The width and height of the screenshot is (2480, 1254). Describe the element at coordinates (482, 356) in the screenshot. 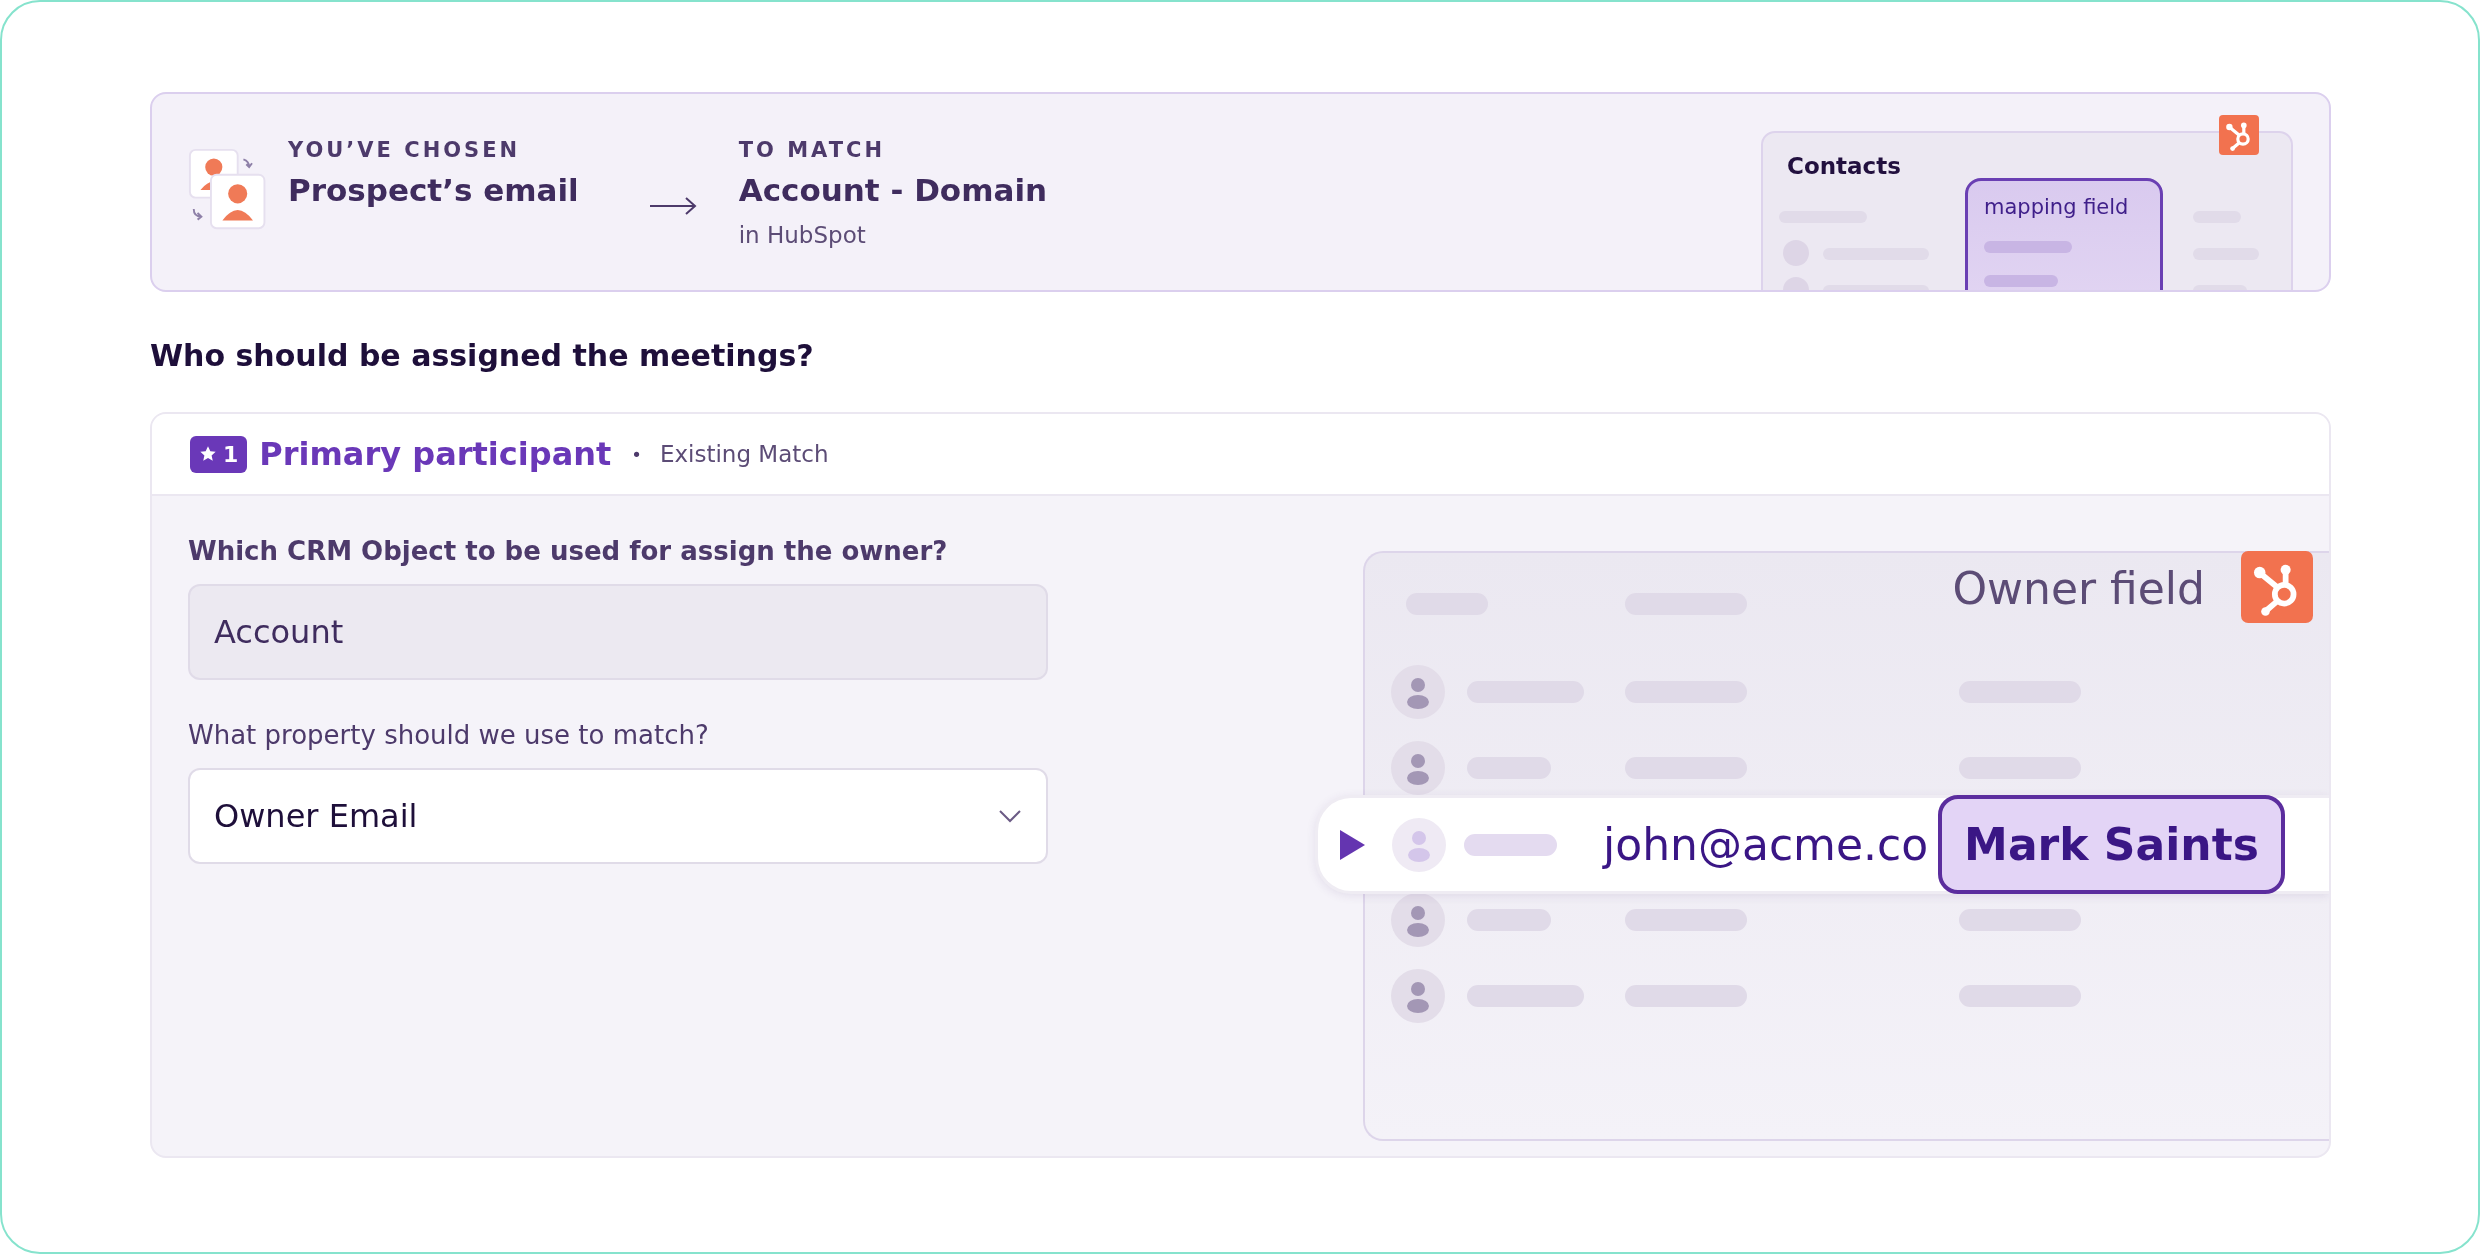

I see `section-heading: Who should be assigned the meetings?` at that location.